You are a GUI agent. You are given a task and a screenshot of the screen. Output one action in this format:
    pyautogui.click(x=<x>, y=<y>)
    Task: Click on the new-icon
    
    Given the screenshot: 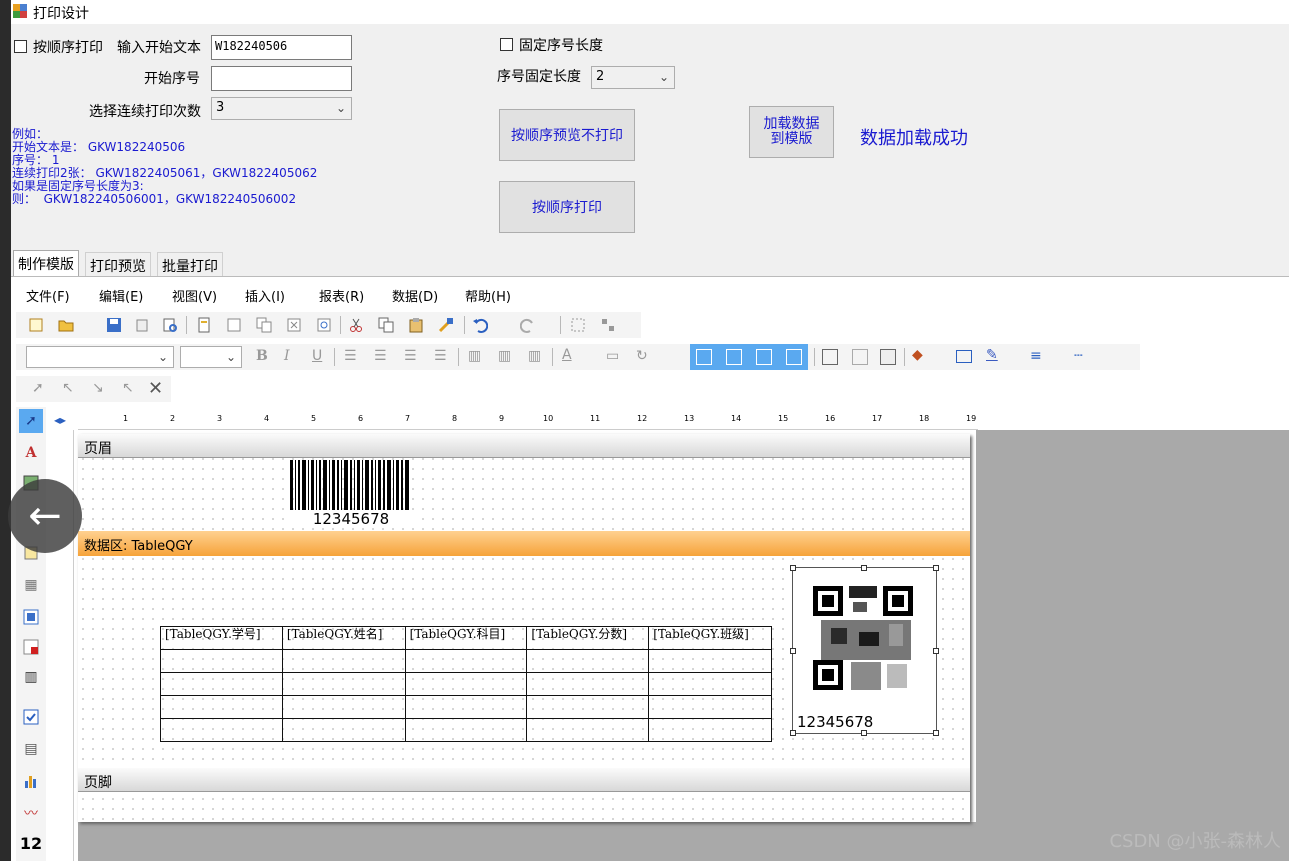 What is the action you would take?
    pyautogui.click(x=36, y=325)
    